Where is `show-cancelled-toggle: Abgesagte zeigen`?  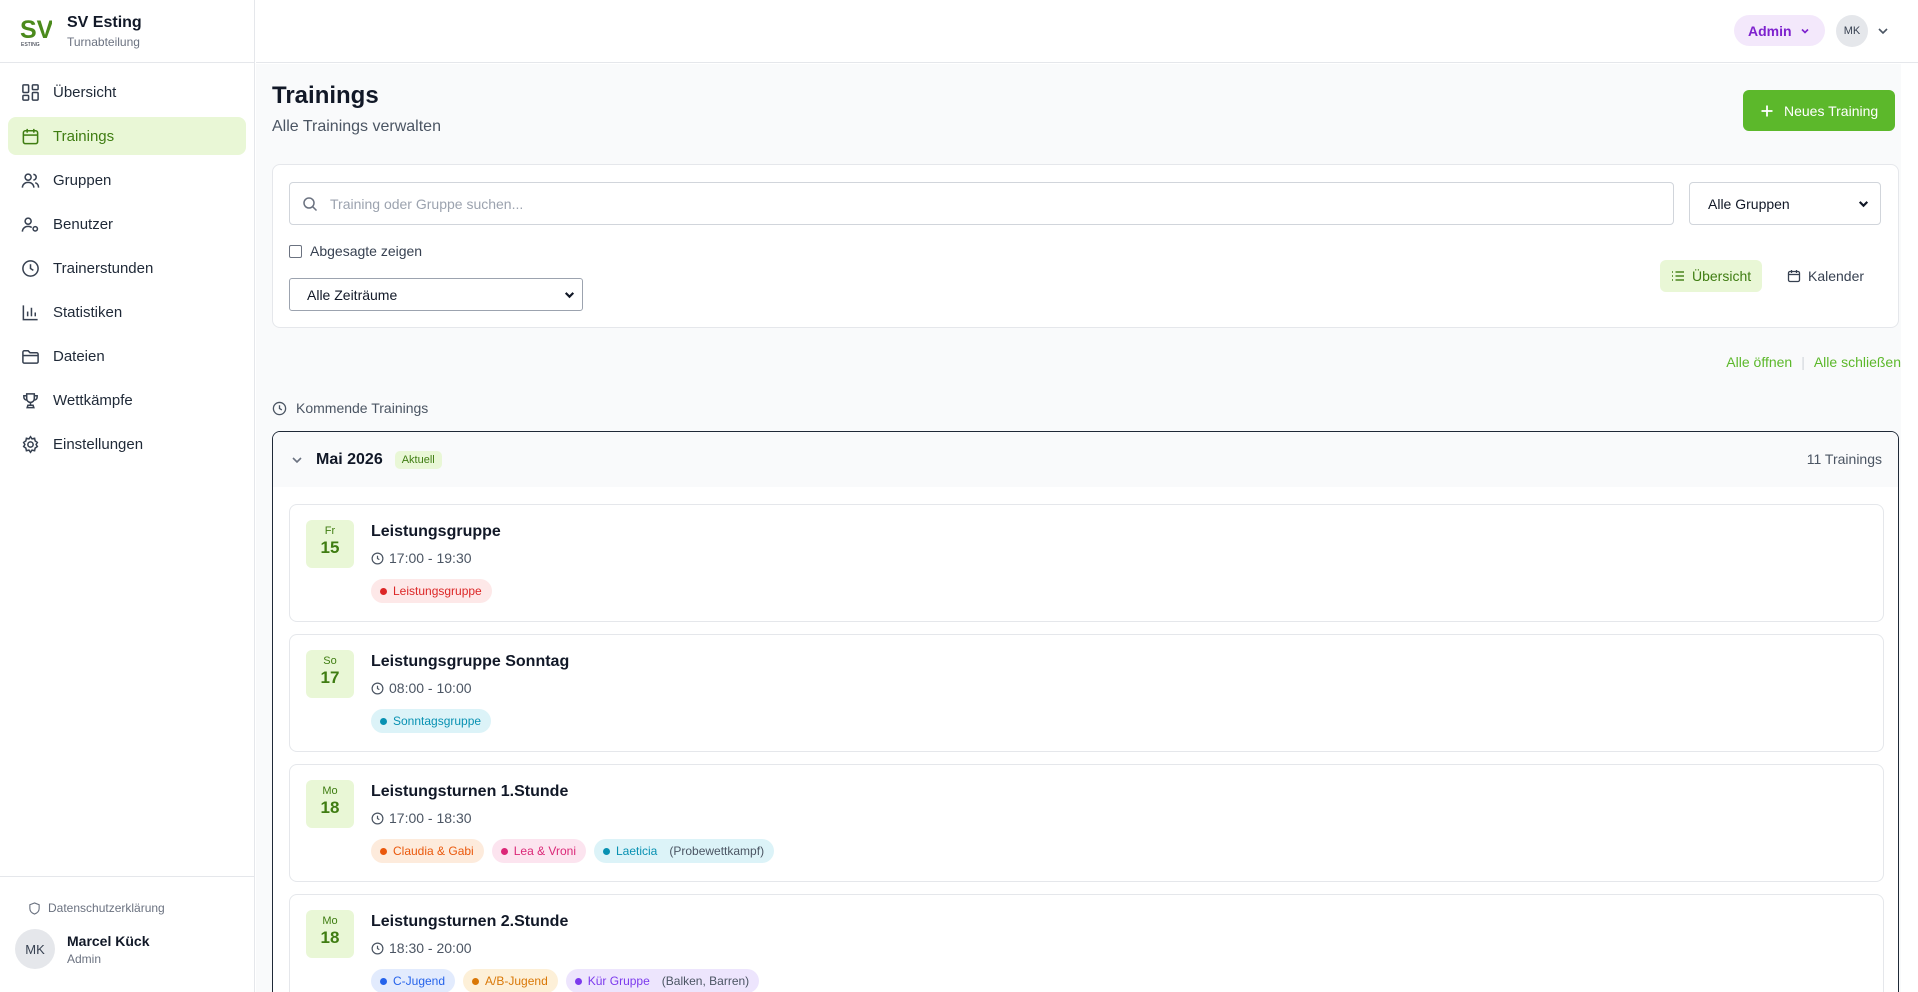
show-cancelled-toggle: Abgesagte zeigen is located at coordinates (355, 251).